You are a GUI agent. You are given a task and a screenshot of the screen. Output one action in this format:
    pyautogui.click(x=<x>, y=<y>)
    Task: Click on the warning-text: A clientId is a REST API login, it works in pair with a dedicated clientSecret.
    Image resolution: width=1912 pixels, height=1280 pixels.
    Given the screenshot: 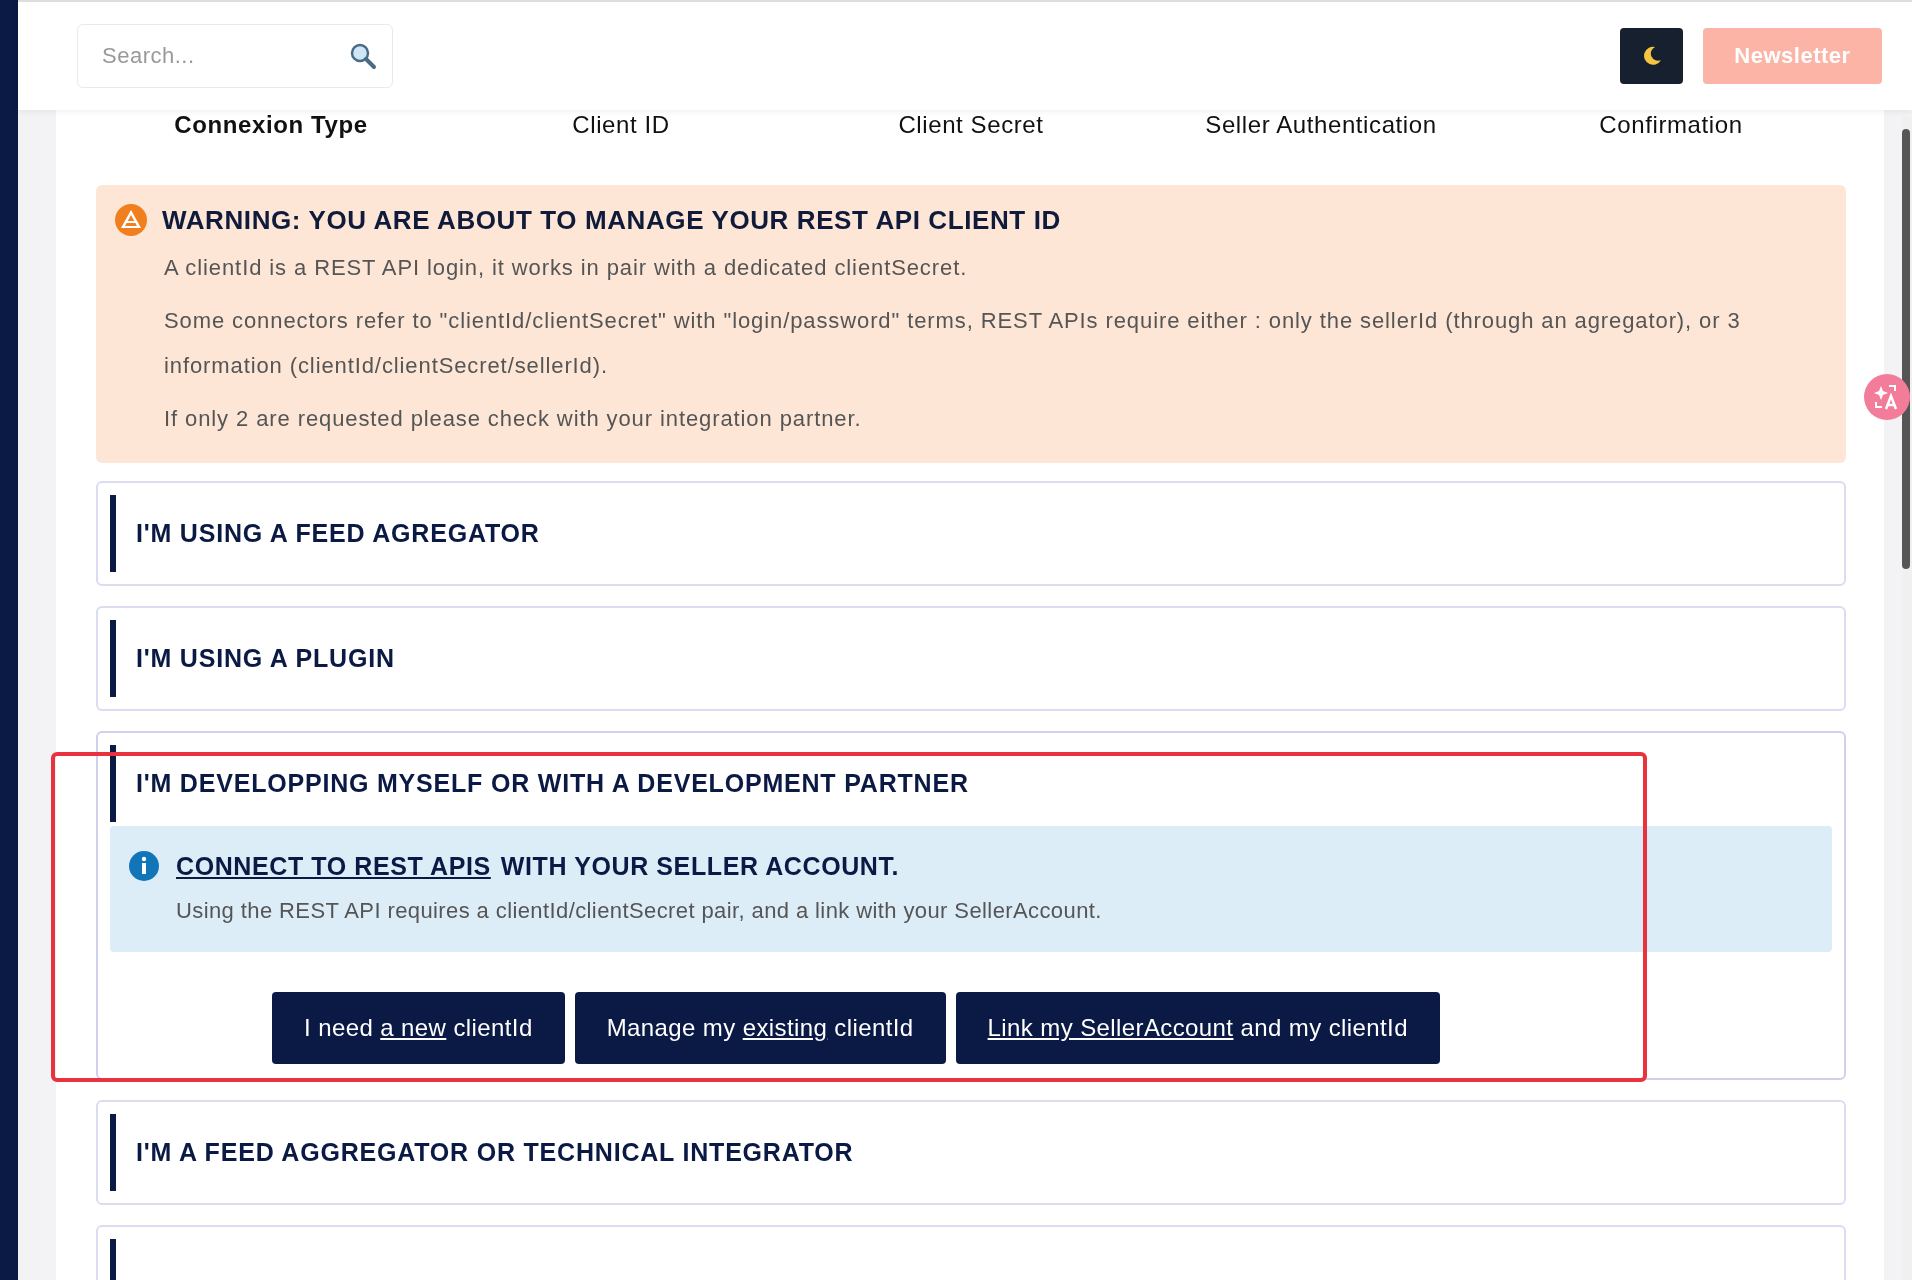 What is the action you would take?
    pyautogui.click(x=566, y=268)
    